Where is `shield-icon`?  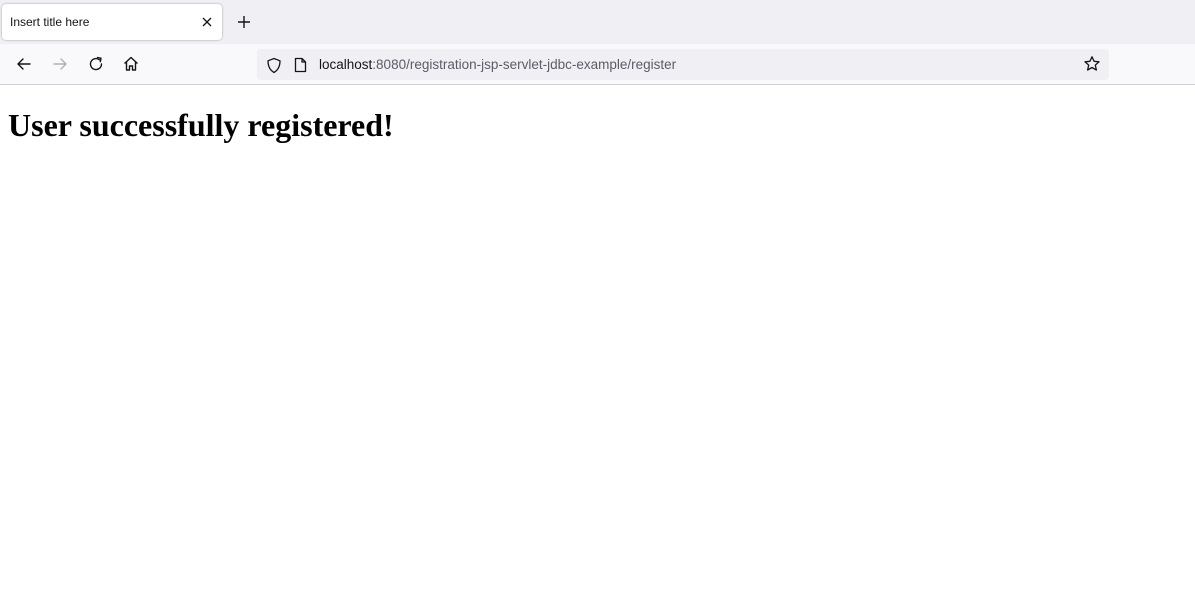
shield-icon is located at coordinates (274, 65).